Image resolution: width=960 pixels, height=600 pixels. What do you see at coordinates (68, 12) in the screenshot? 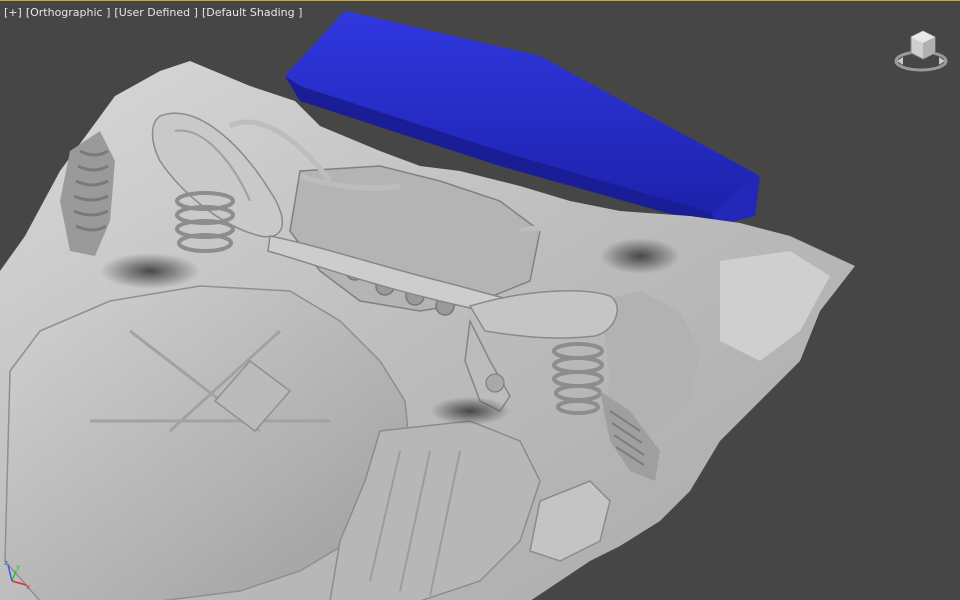
I see `viewport-view-label: [Orthographic ]` at bounding box center [68, 12].